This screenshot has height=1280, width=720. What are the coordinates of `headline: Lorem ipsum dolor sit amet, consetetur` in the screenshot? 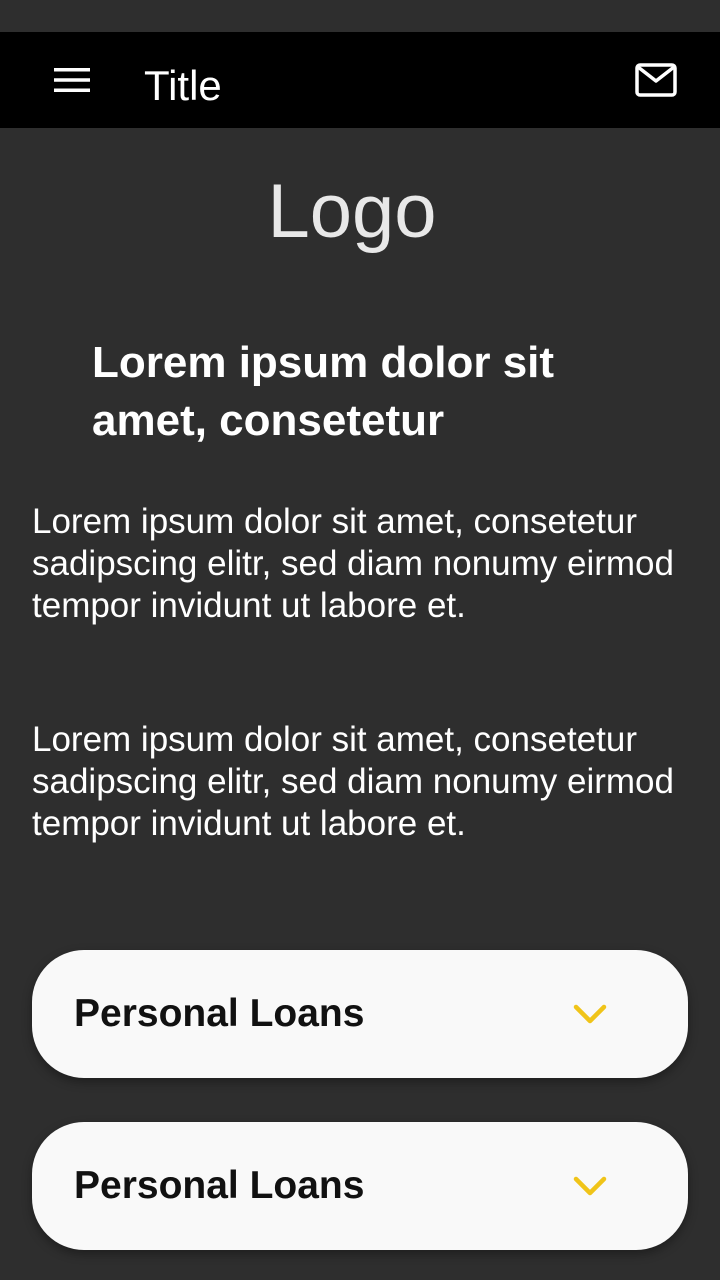 It's located at (323, 391).